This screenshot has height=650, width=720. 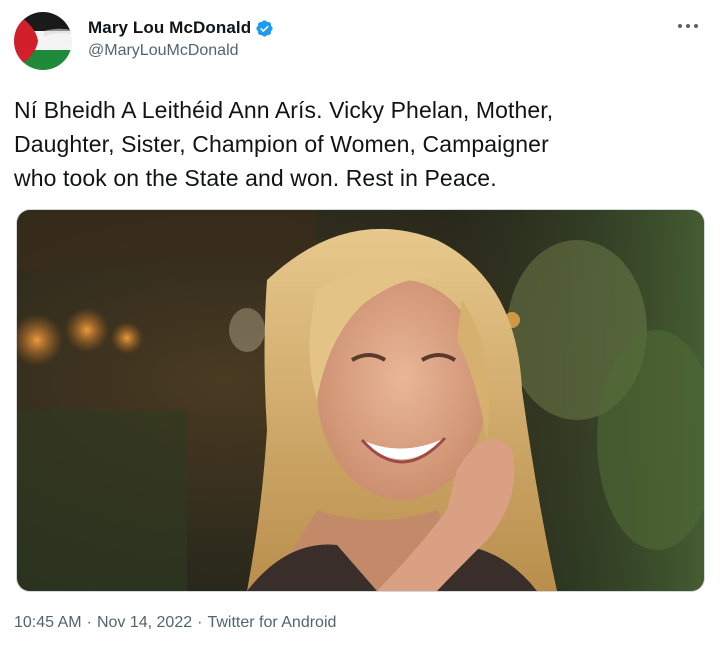 I want to click on more-options-icon, so click(x=688, y=26).